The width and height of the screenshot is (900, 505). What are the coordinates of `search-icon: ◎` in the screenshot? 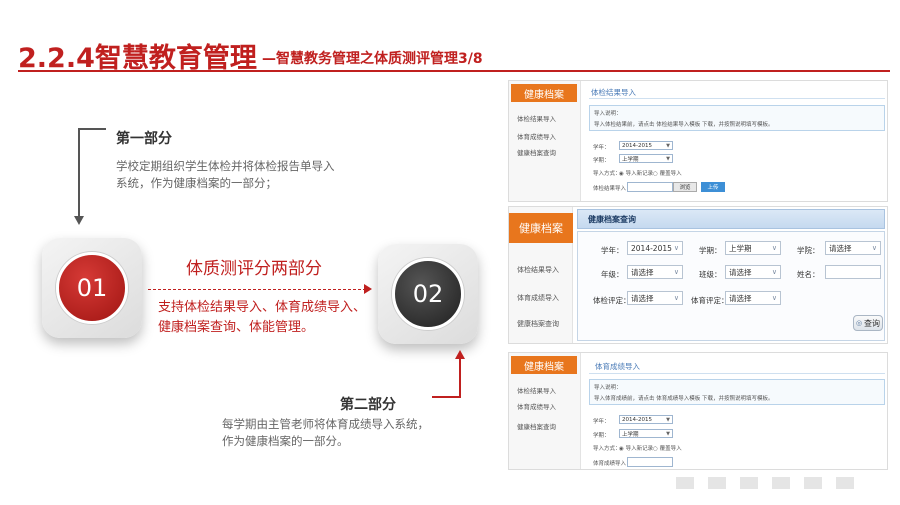 It's located at (859, 323).